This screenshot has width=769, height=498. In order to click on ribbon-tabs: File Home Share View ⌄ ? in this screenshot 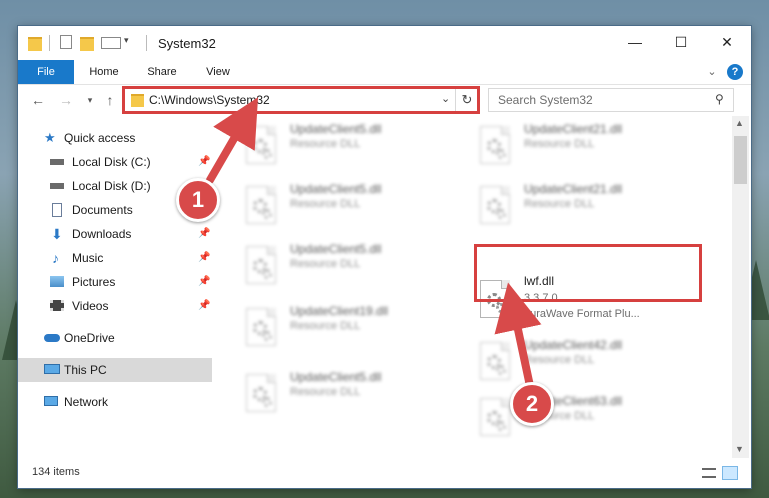, I will do `click(384, 72)`.